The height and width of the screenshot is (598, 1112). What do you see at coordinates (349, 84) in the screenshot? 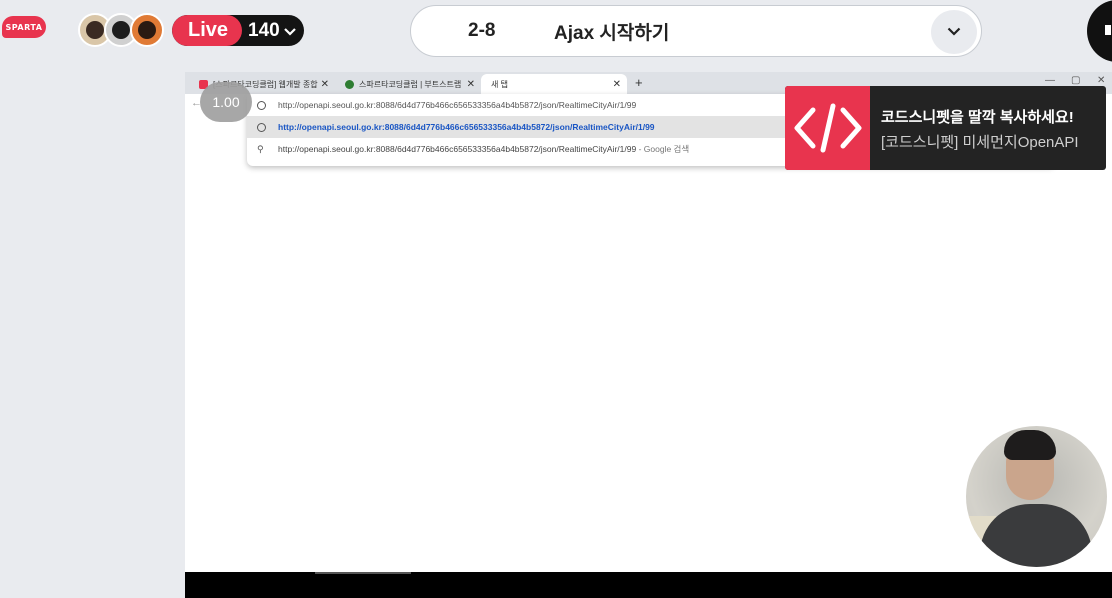
I see `tab-favicon` at bounding box center [349, 84].